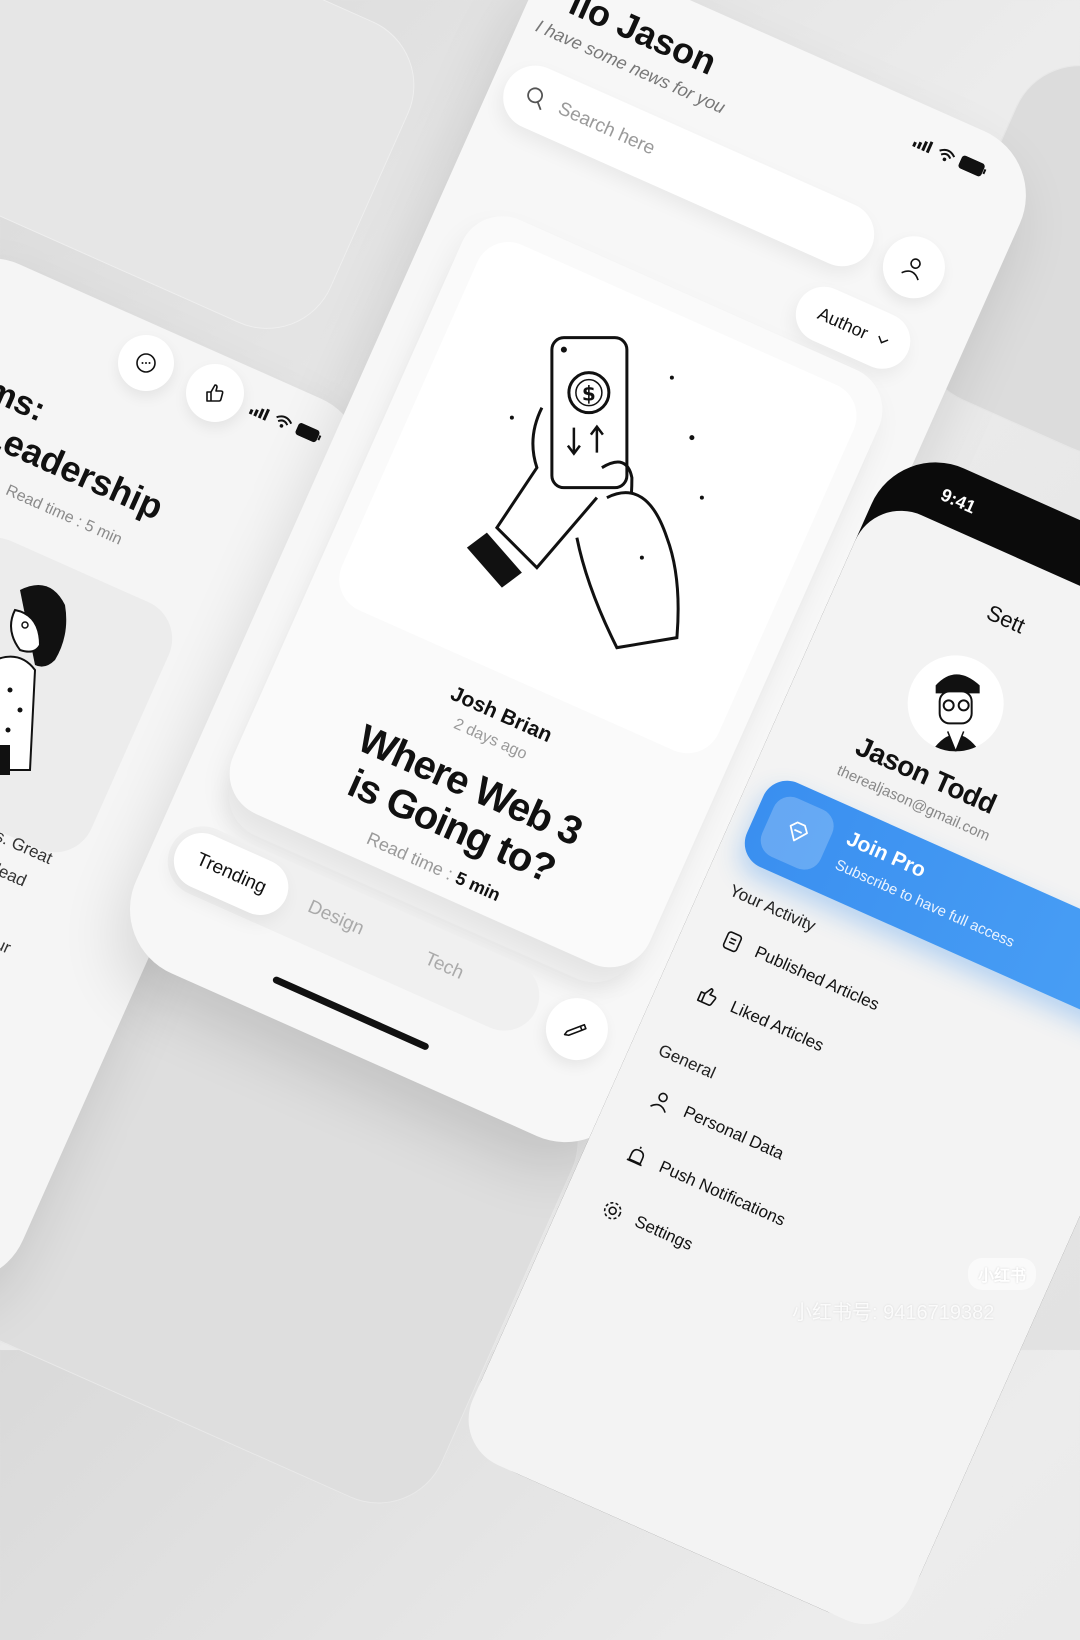  I want to click on write-button, so click(577, 1029).